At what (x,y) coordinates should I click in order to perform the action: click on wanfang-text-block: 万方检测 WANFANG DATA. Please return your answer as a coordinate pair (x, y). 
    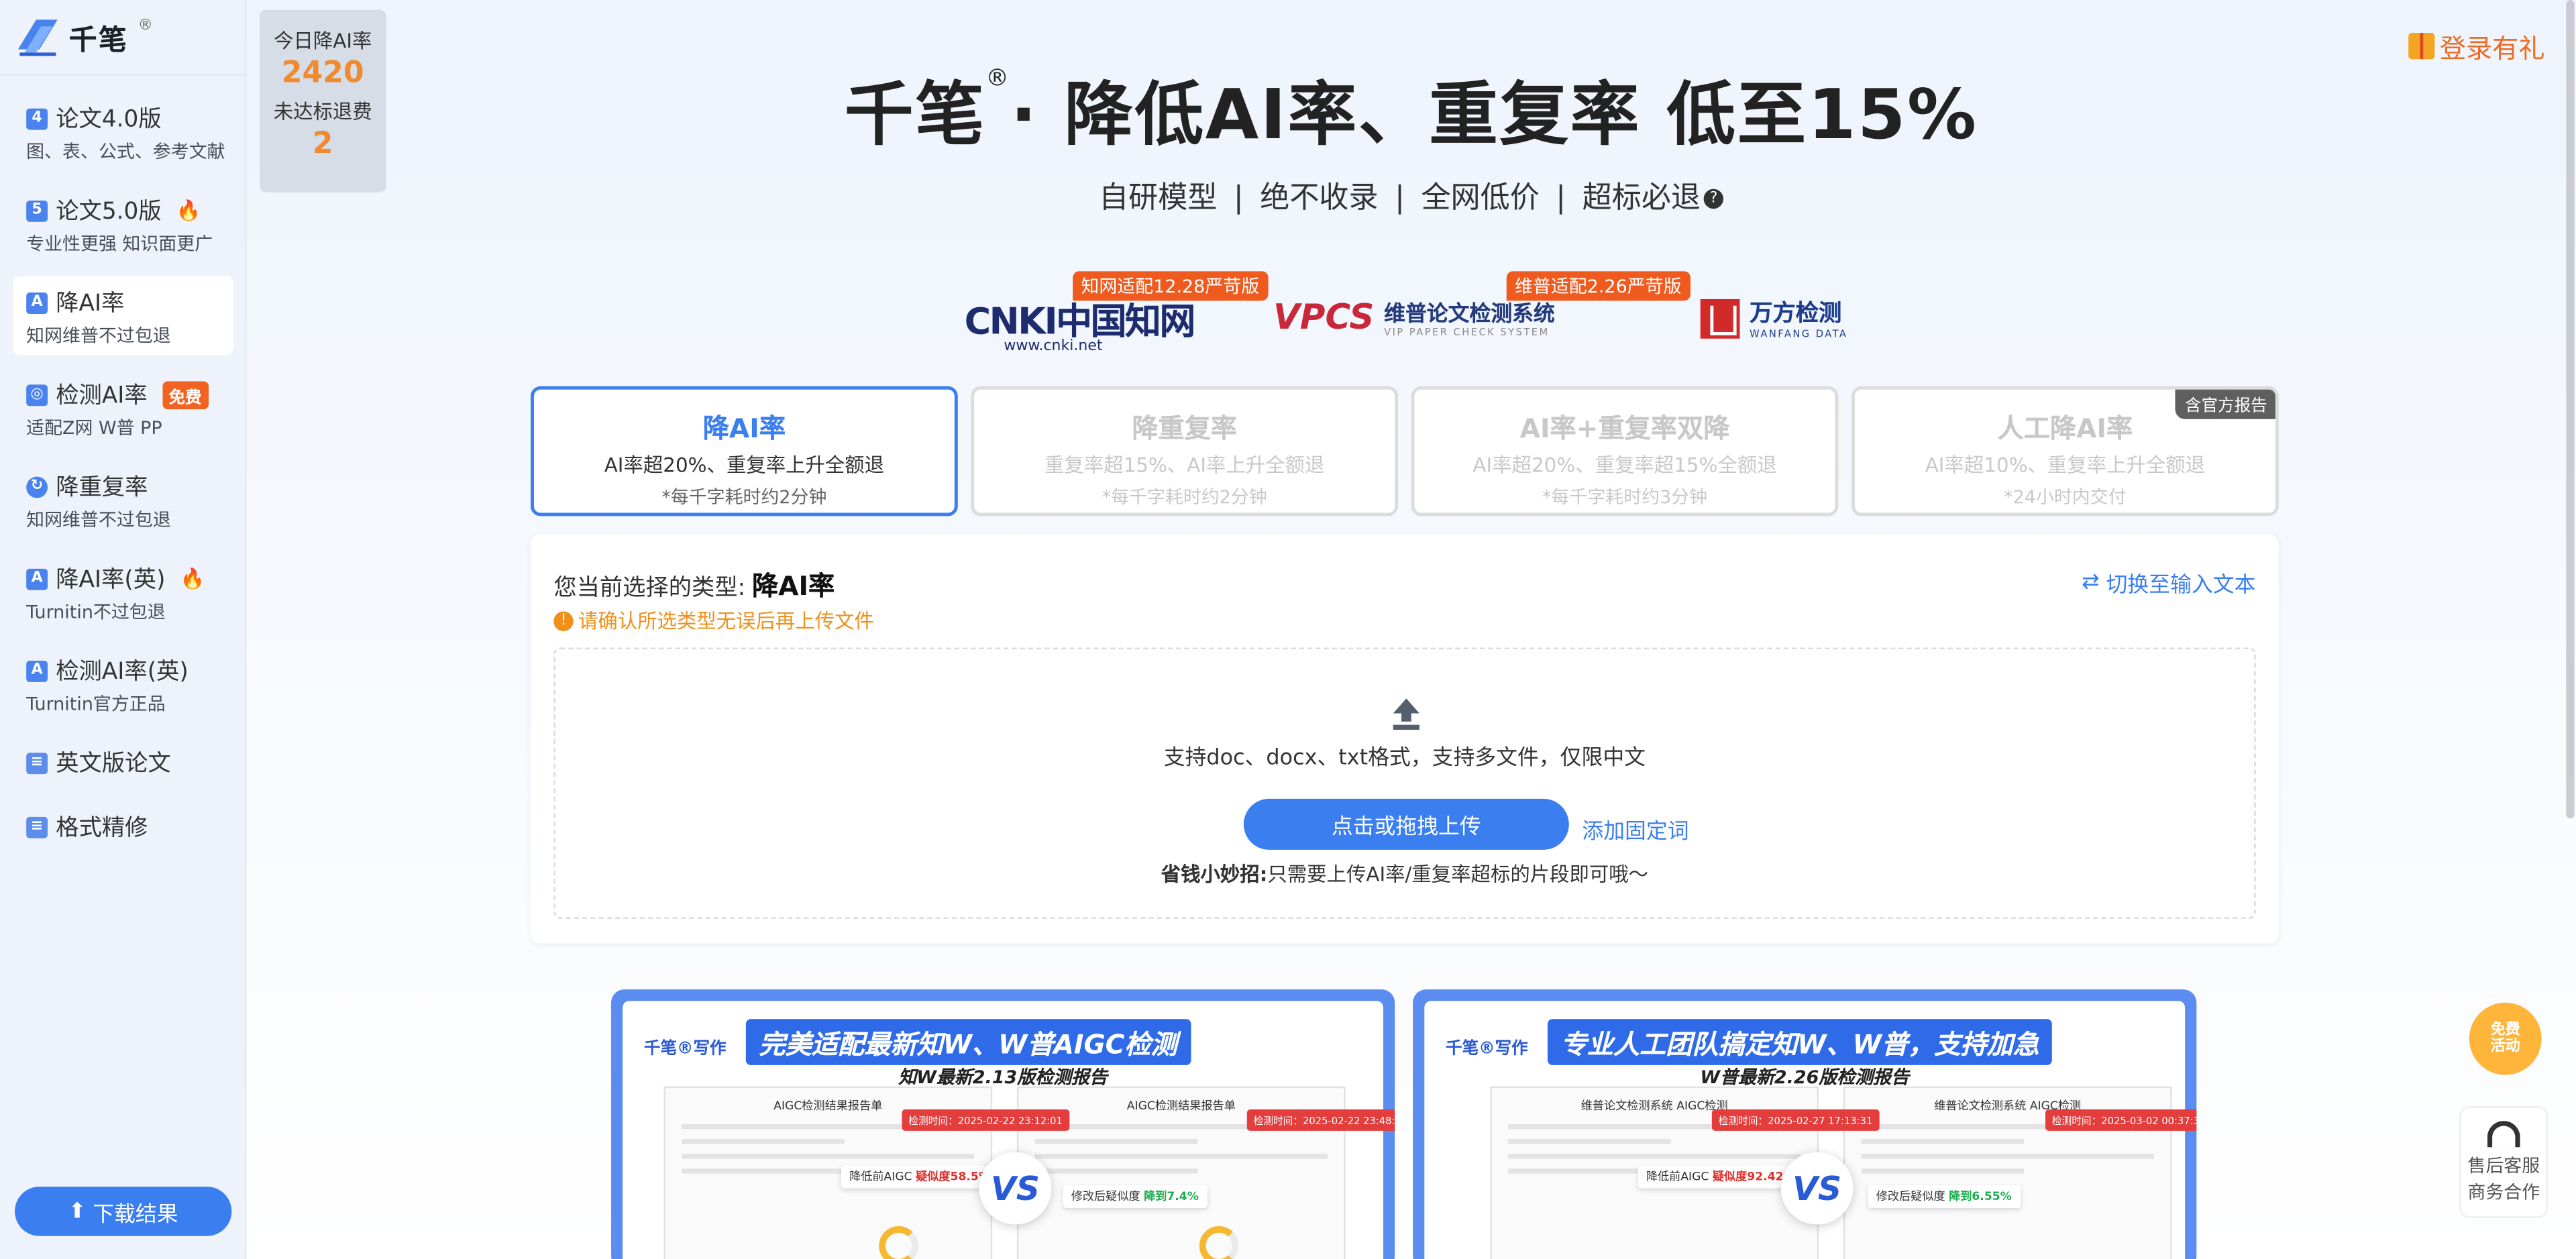
    Looking at the image, I should click on (1798, 318).